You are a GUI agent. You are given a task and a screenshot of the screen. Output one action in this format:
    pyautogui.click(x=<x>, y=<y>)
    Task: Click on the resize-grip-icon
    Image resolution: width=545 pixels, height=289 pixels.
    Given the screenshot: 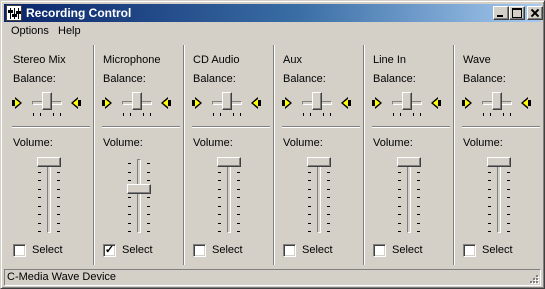 What is the action you would take?
    pyautogui.click(x=533, y=278)
    